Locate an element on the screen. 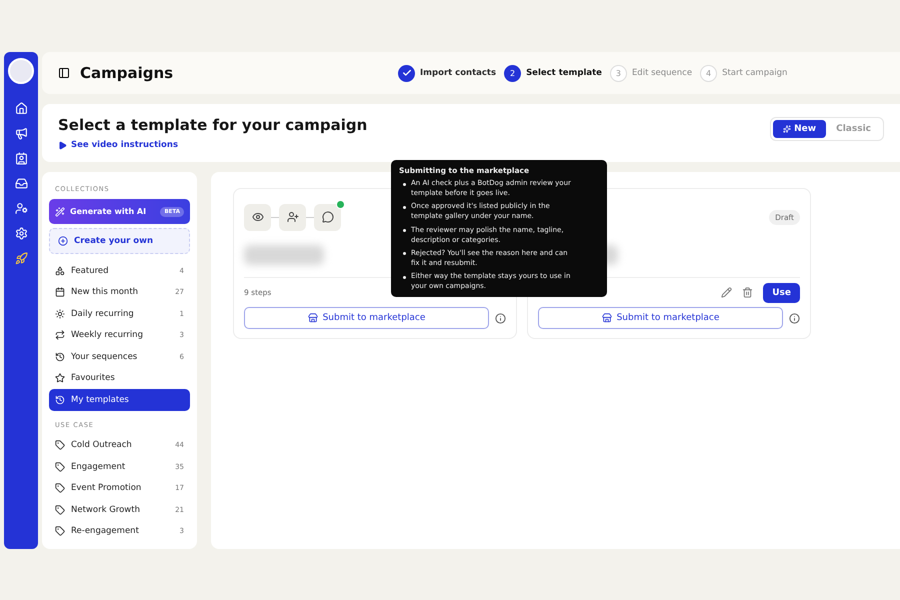  settings-icon is located at coordinates (21, 233).